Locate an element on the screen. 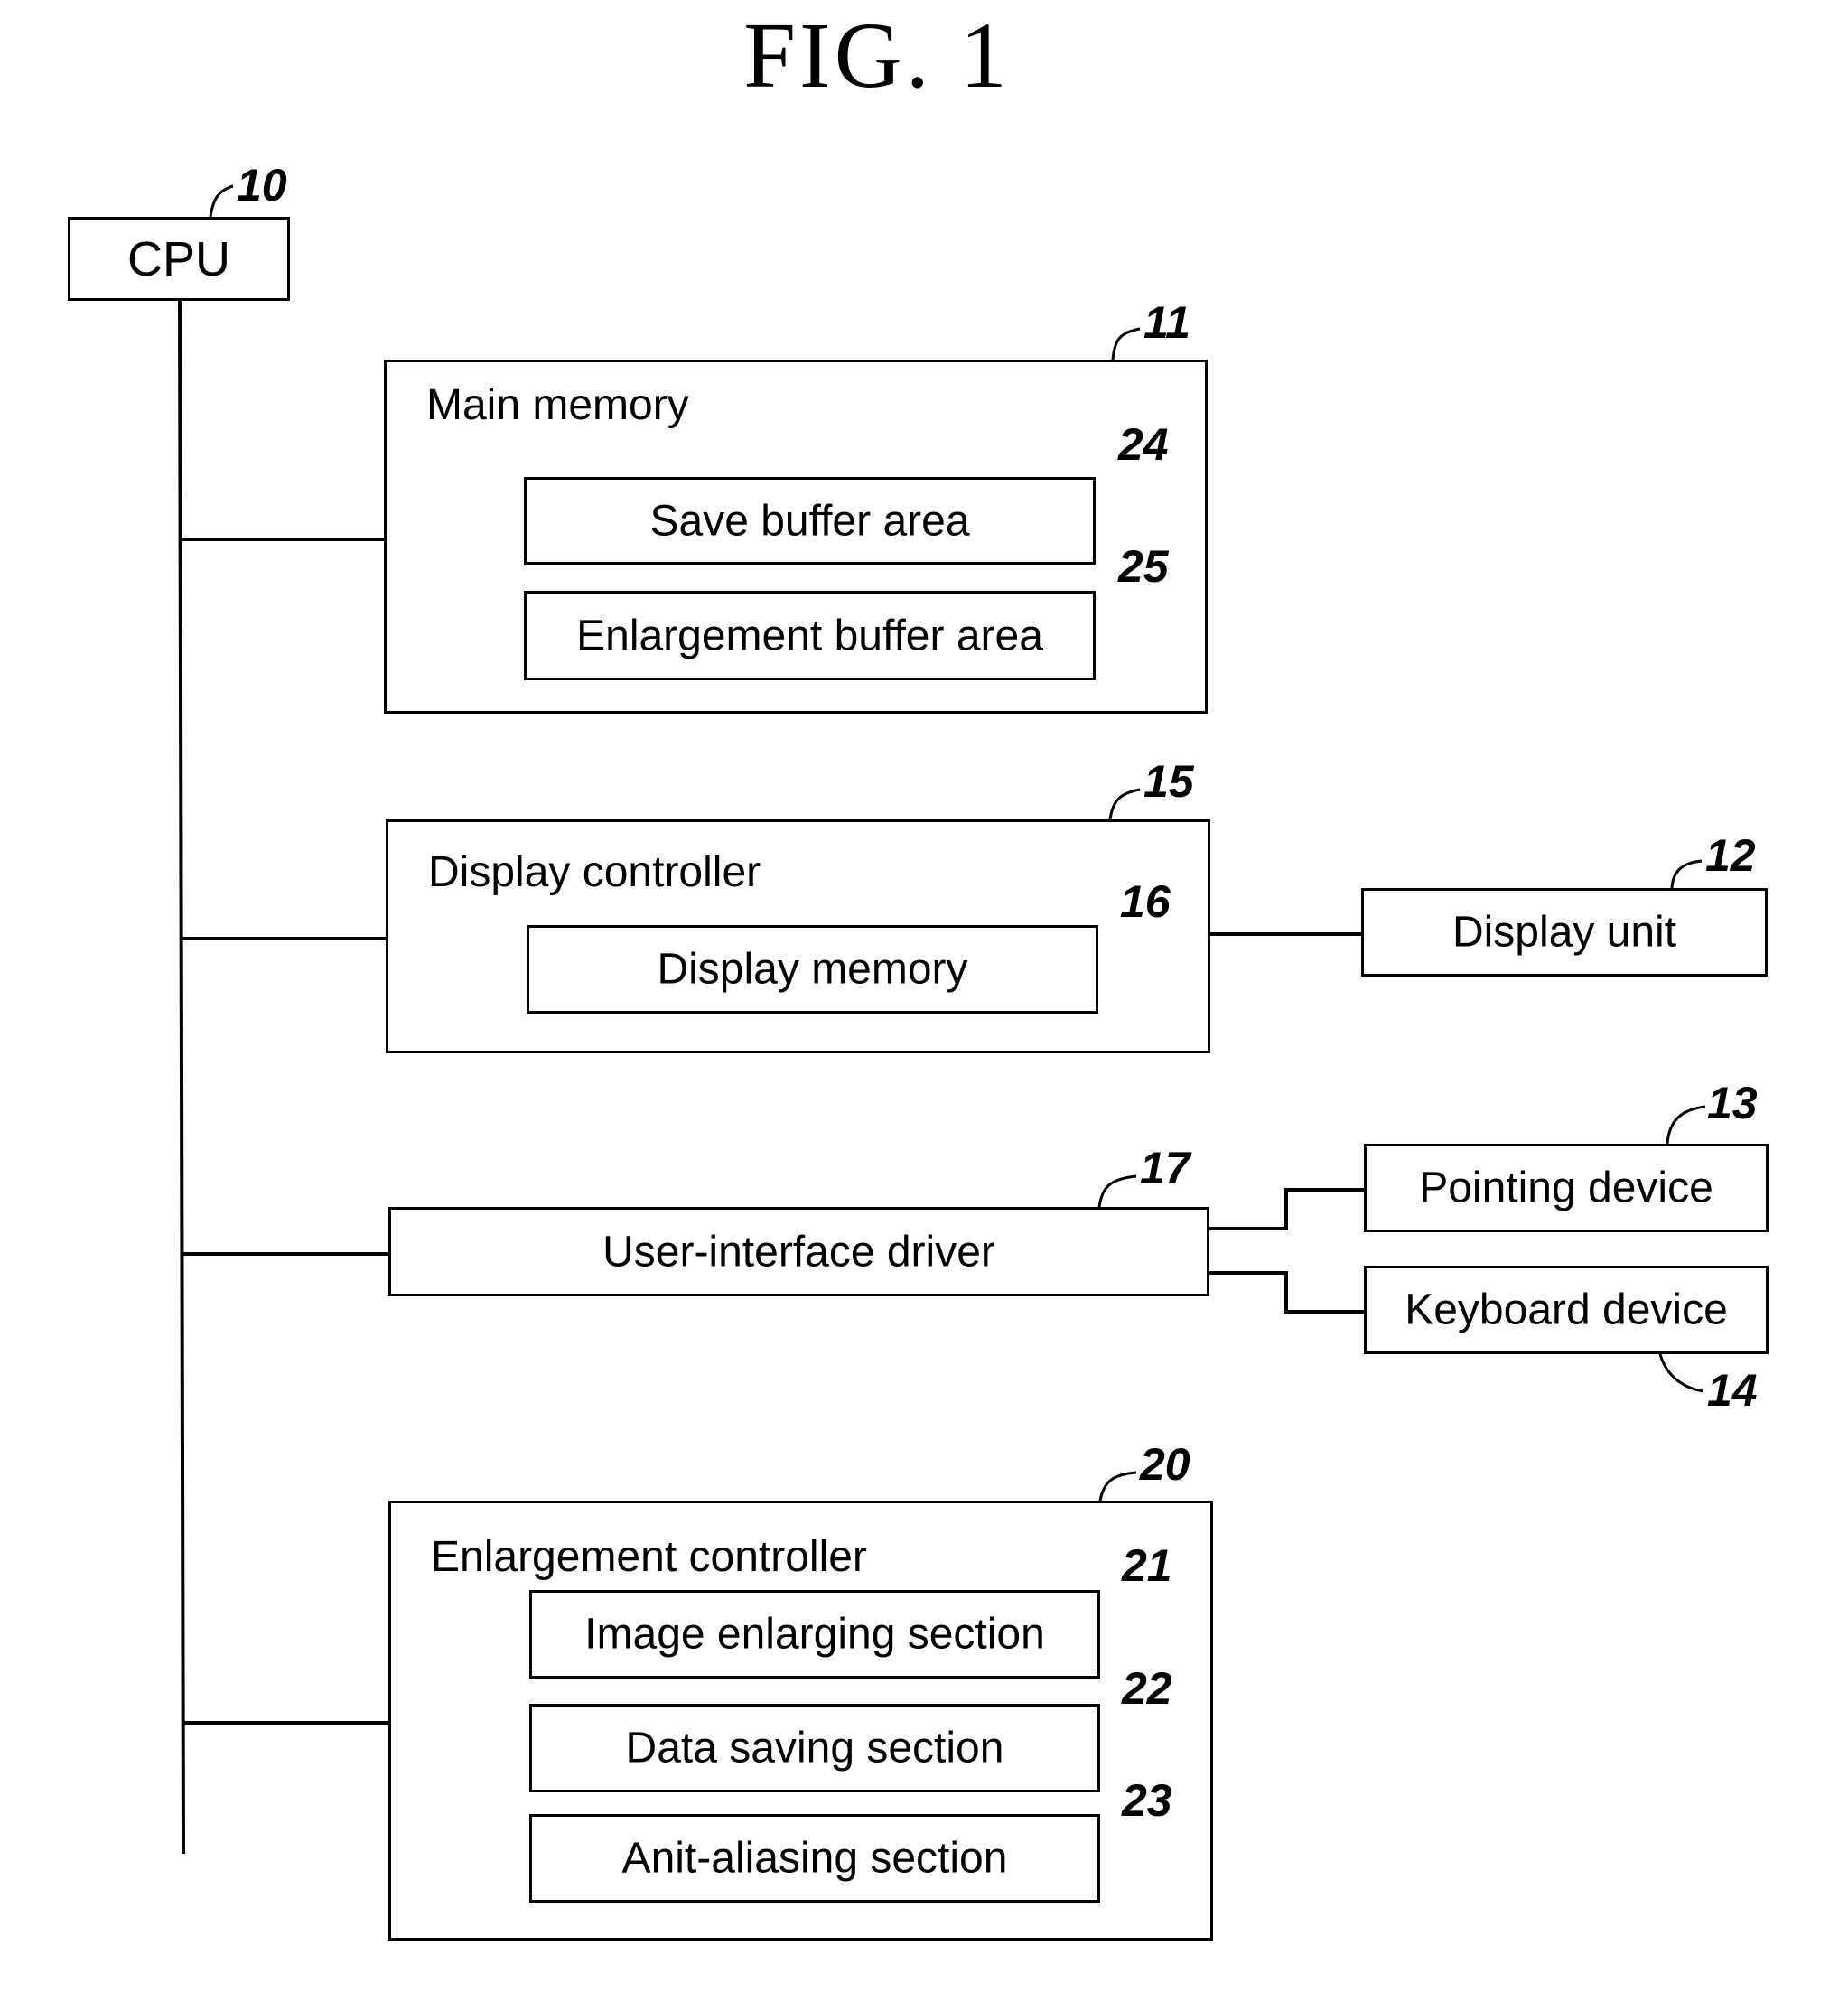  data-saving-section-block: Data saving section is located at coordinates (814, 1748).